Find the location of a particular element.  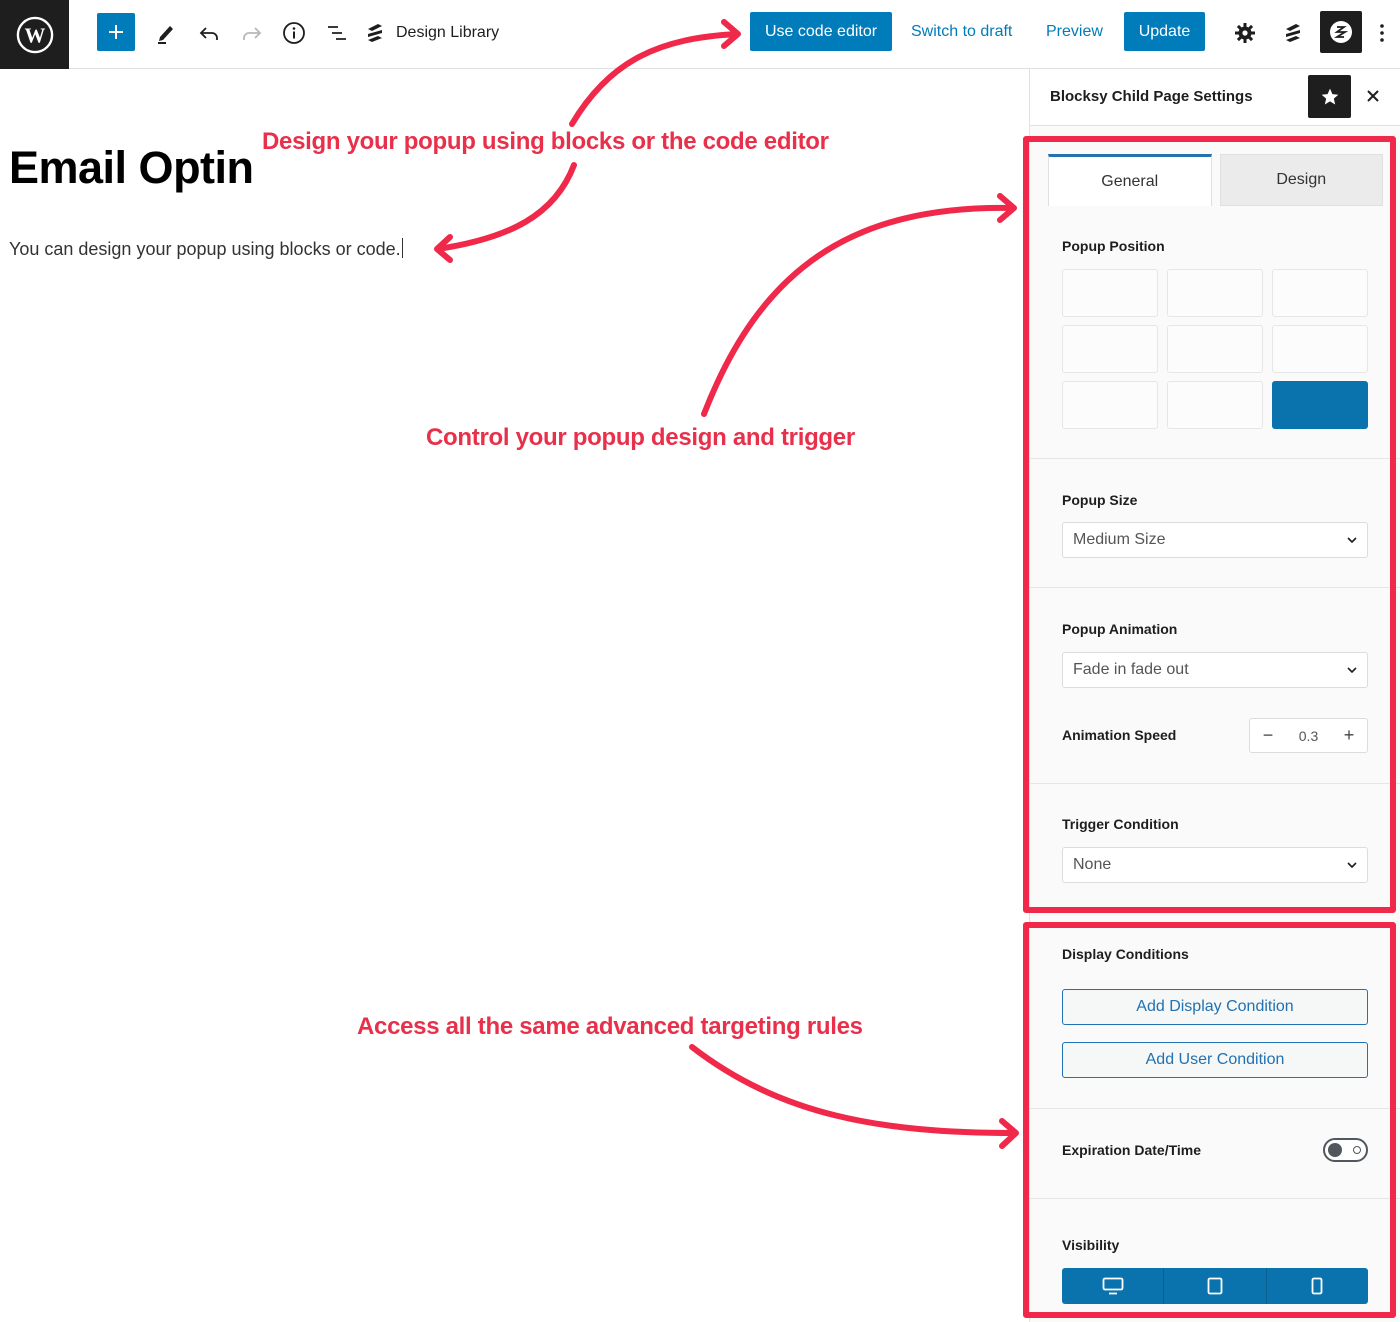

text-caret is located at coordinates (402, 248).